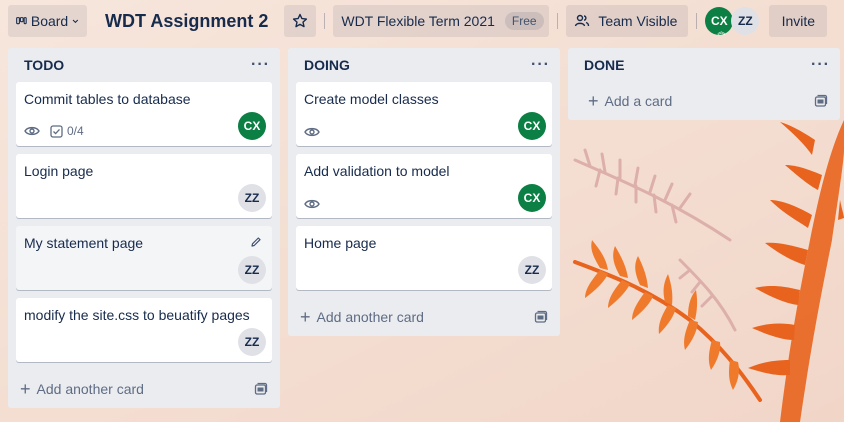 The width and height of the screenshot is (844, 422). I want to click on chevron-down-icon, so click(75, 21).